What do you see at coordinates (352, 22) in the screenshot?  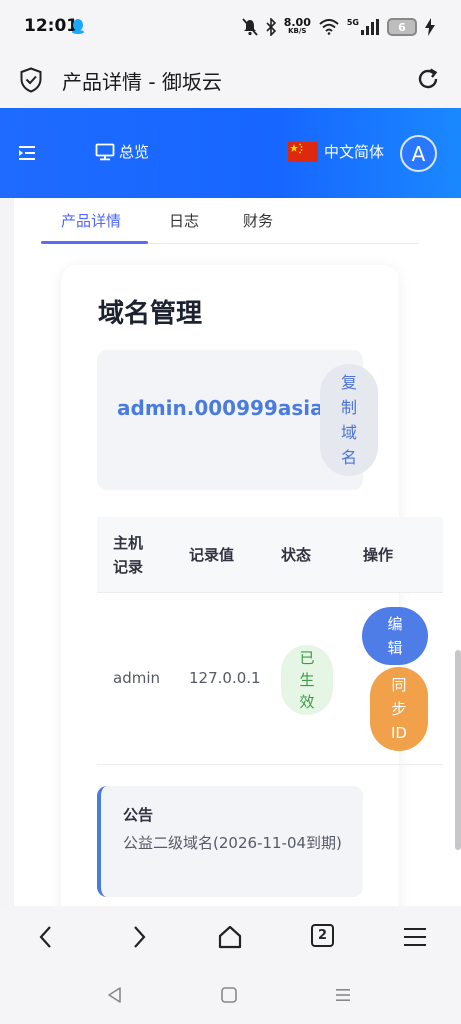 I see `network-type: 5G` at bounding box center [352, 22].